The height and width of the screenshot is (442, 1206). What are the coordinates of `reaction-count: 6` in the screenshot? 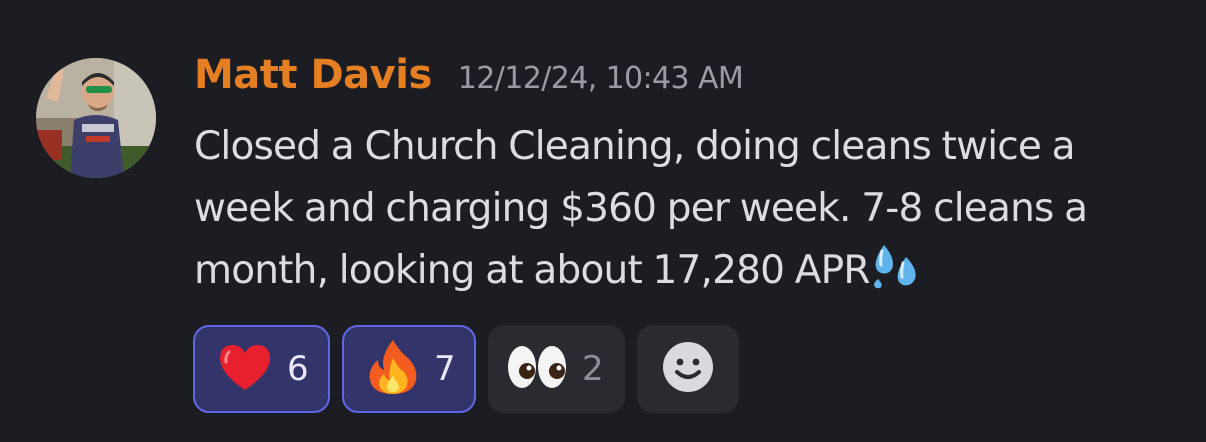 It's located at (298, 369).